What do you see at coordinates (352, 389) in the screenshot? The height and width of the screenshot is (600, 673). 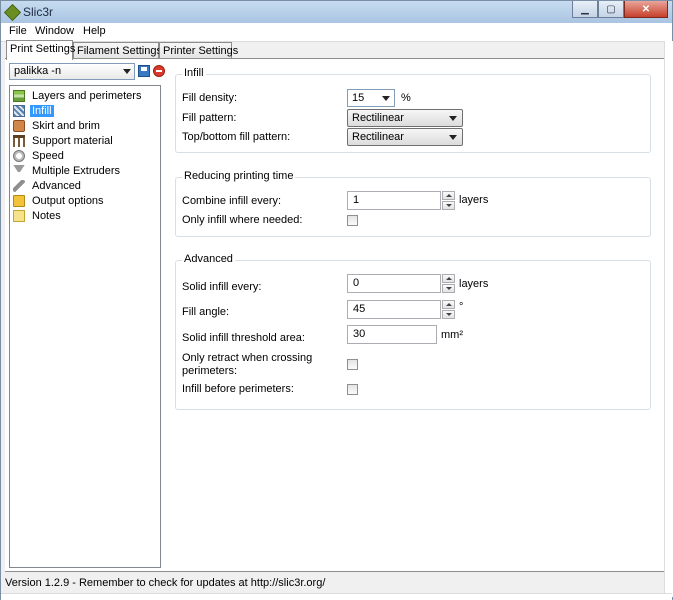 I see `infill-before-perimeters-checkbox` at bounding box center [352, 389].